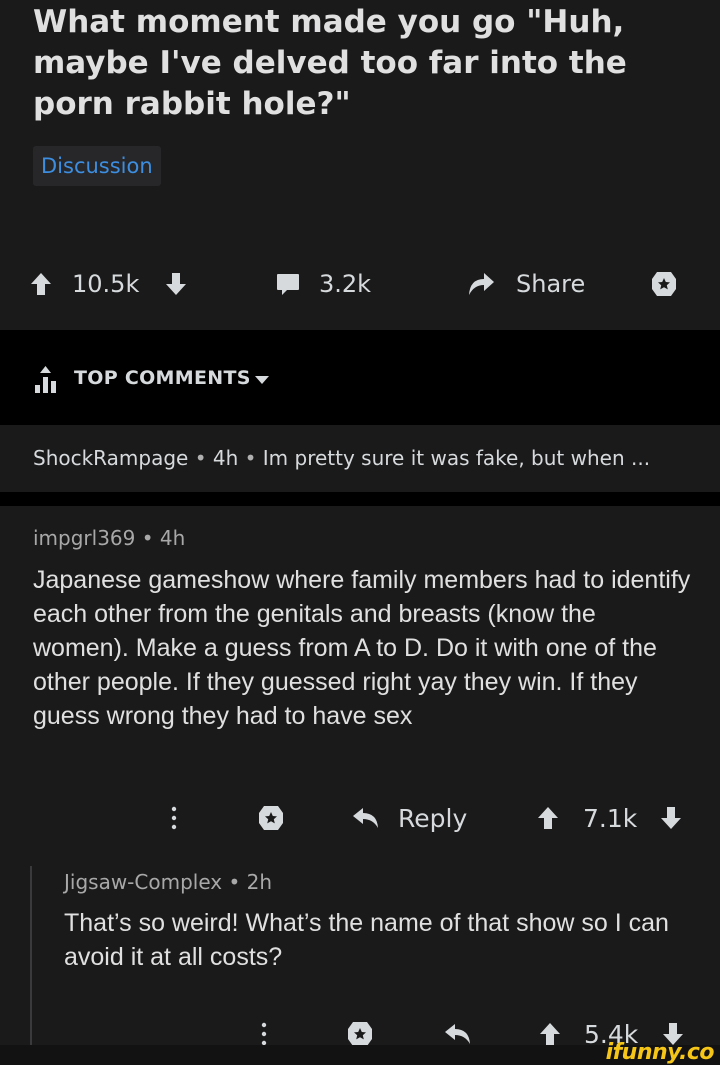 The width and height of the screenshot is (720, 1065). Describe the element at coordinates (106, 284) in the screenshot. I see `post-score: 10.5k` at that location.